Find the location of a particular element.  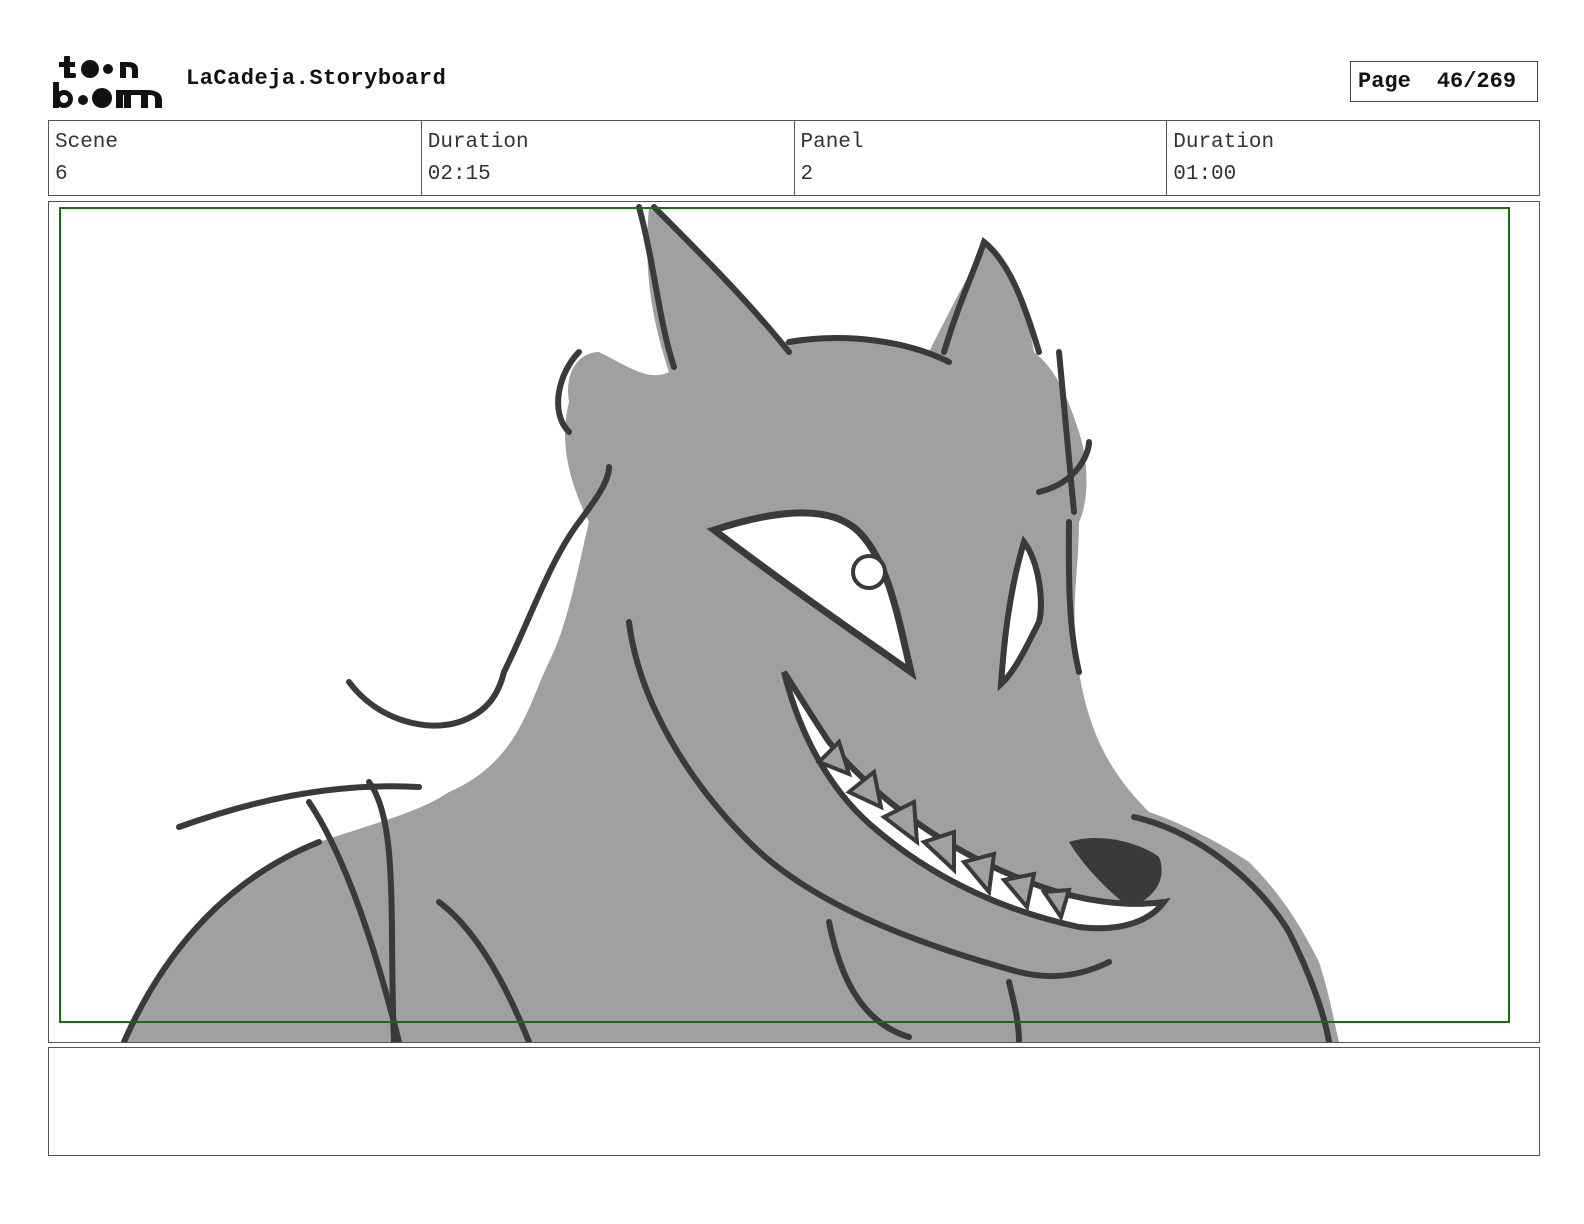

scene-cell: Scene 6 is located at coordinates (235, 158).